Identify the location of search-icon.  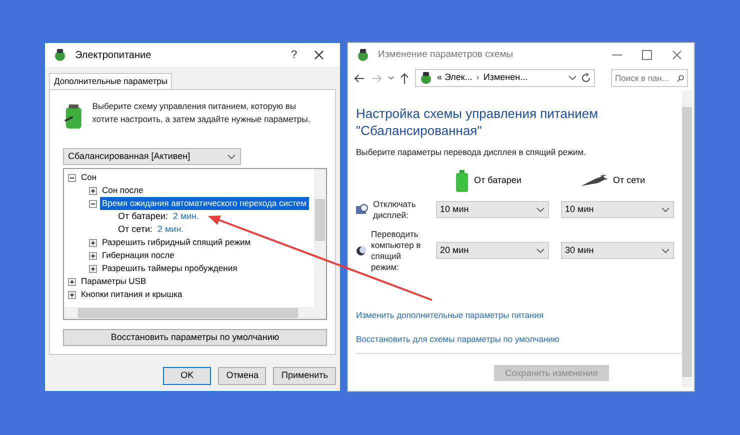
(680, 78).